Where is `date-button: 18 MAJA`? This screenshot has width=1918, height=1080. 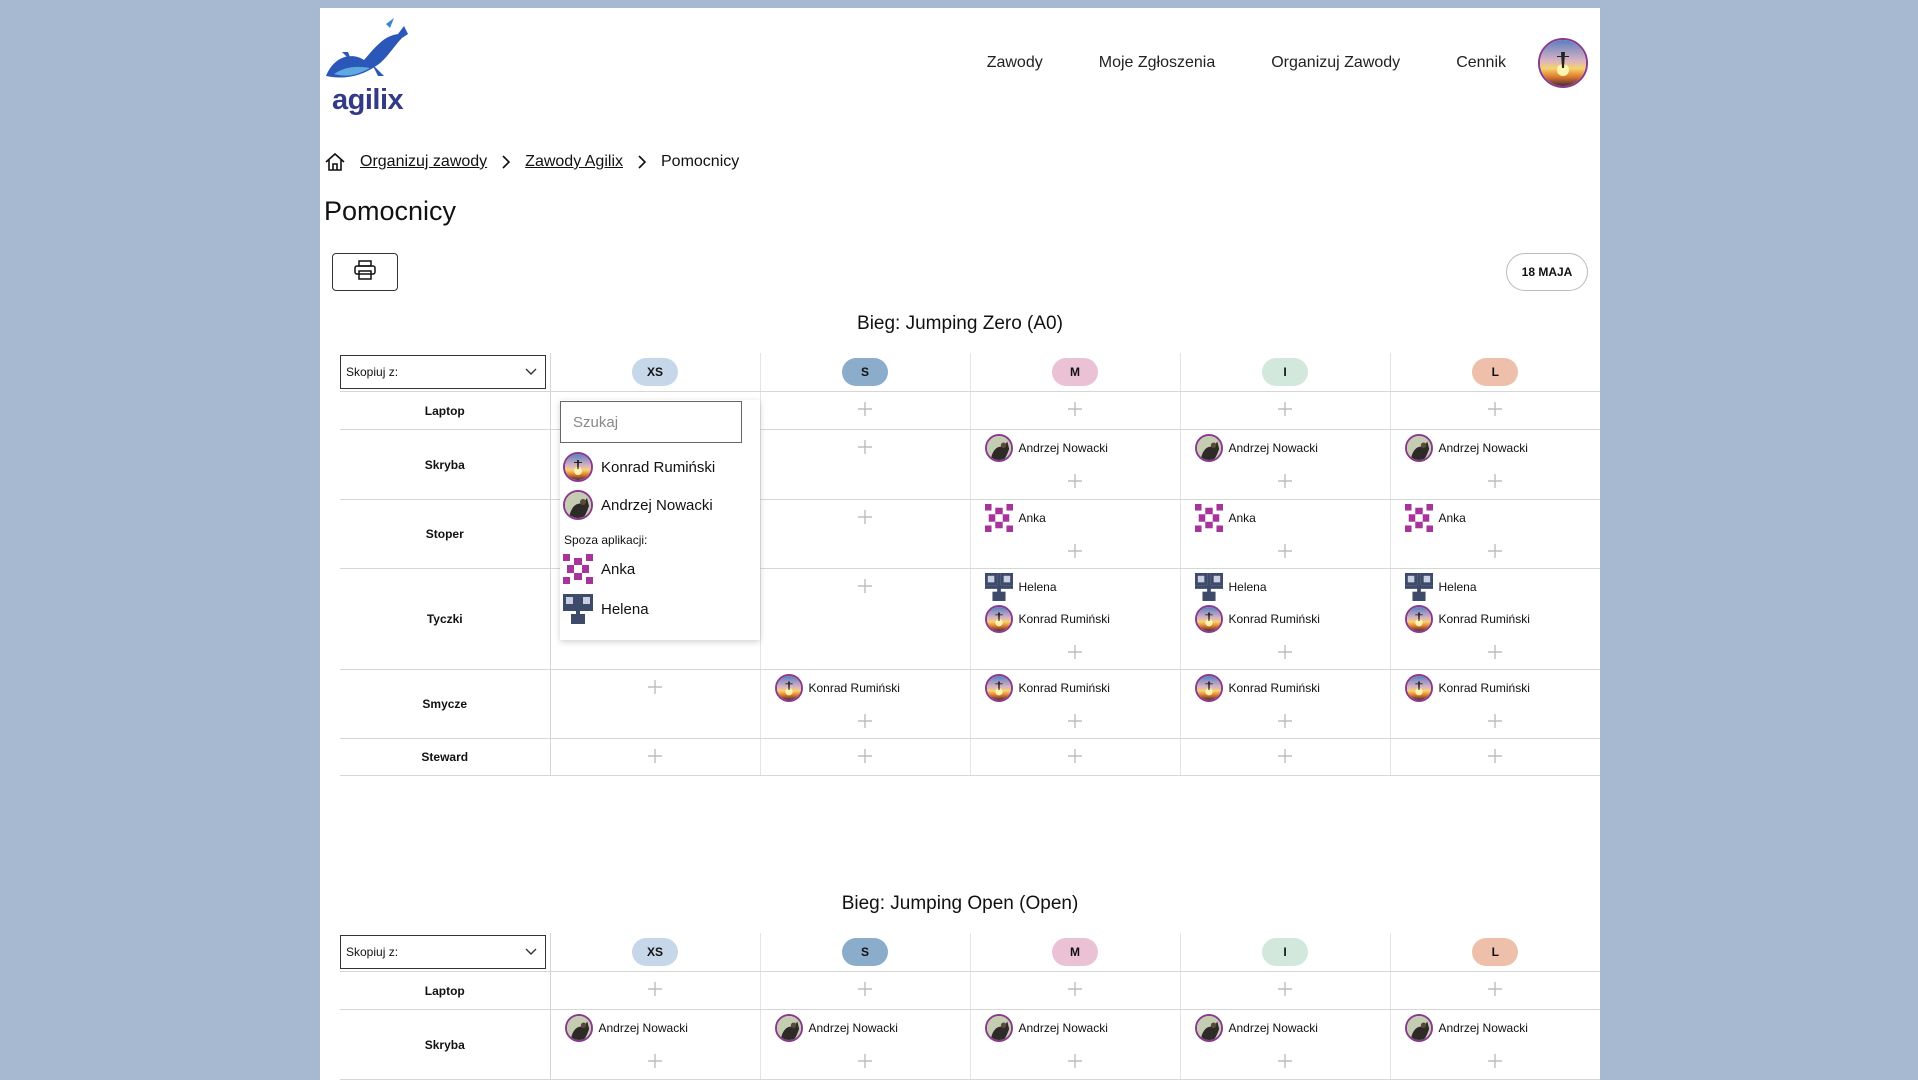 date-button: 18 MAJA is located at coordinates (1547, 272).